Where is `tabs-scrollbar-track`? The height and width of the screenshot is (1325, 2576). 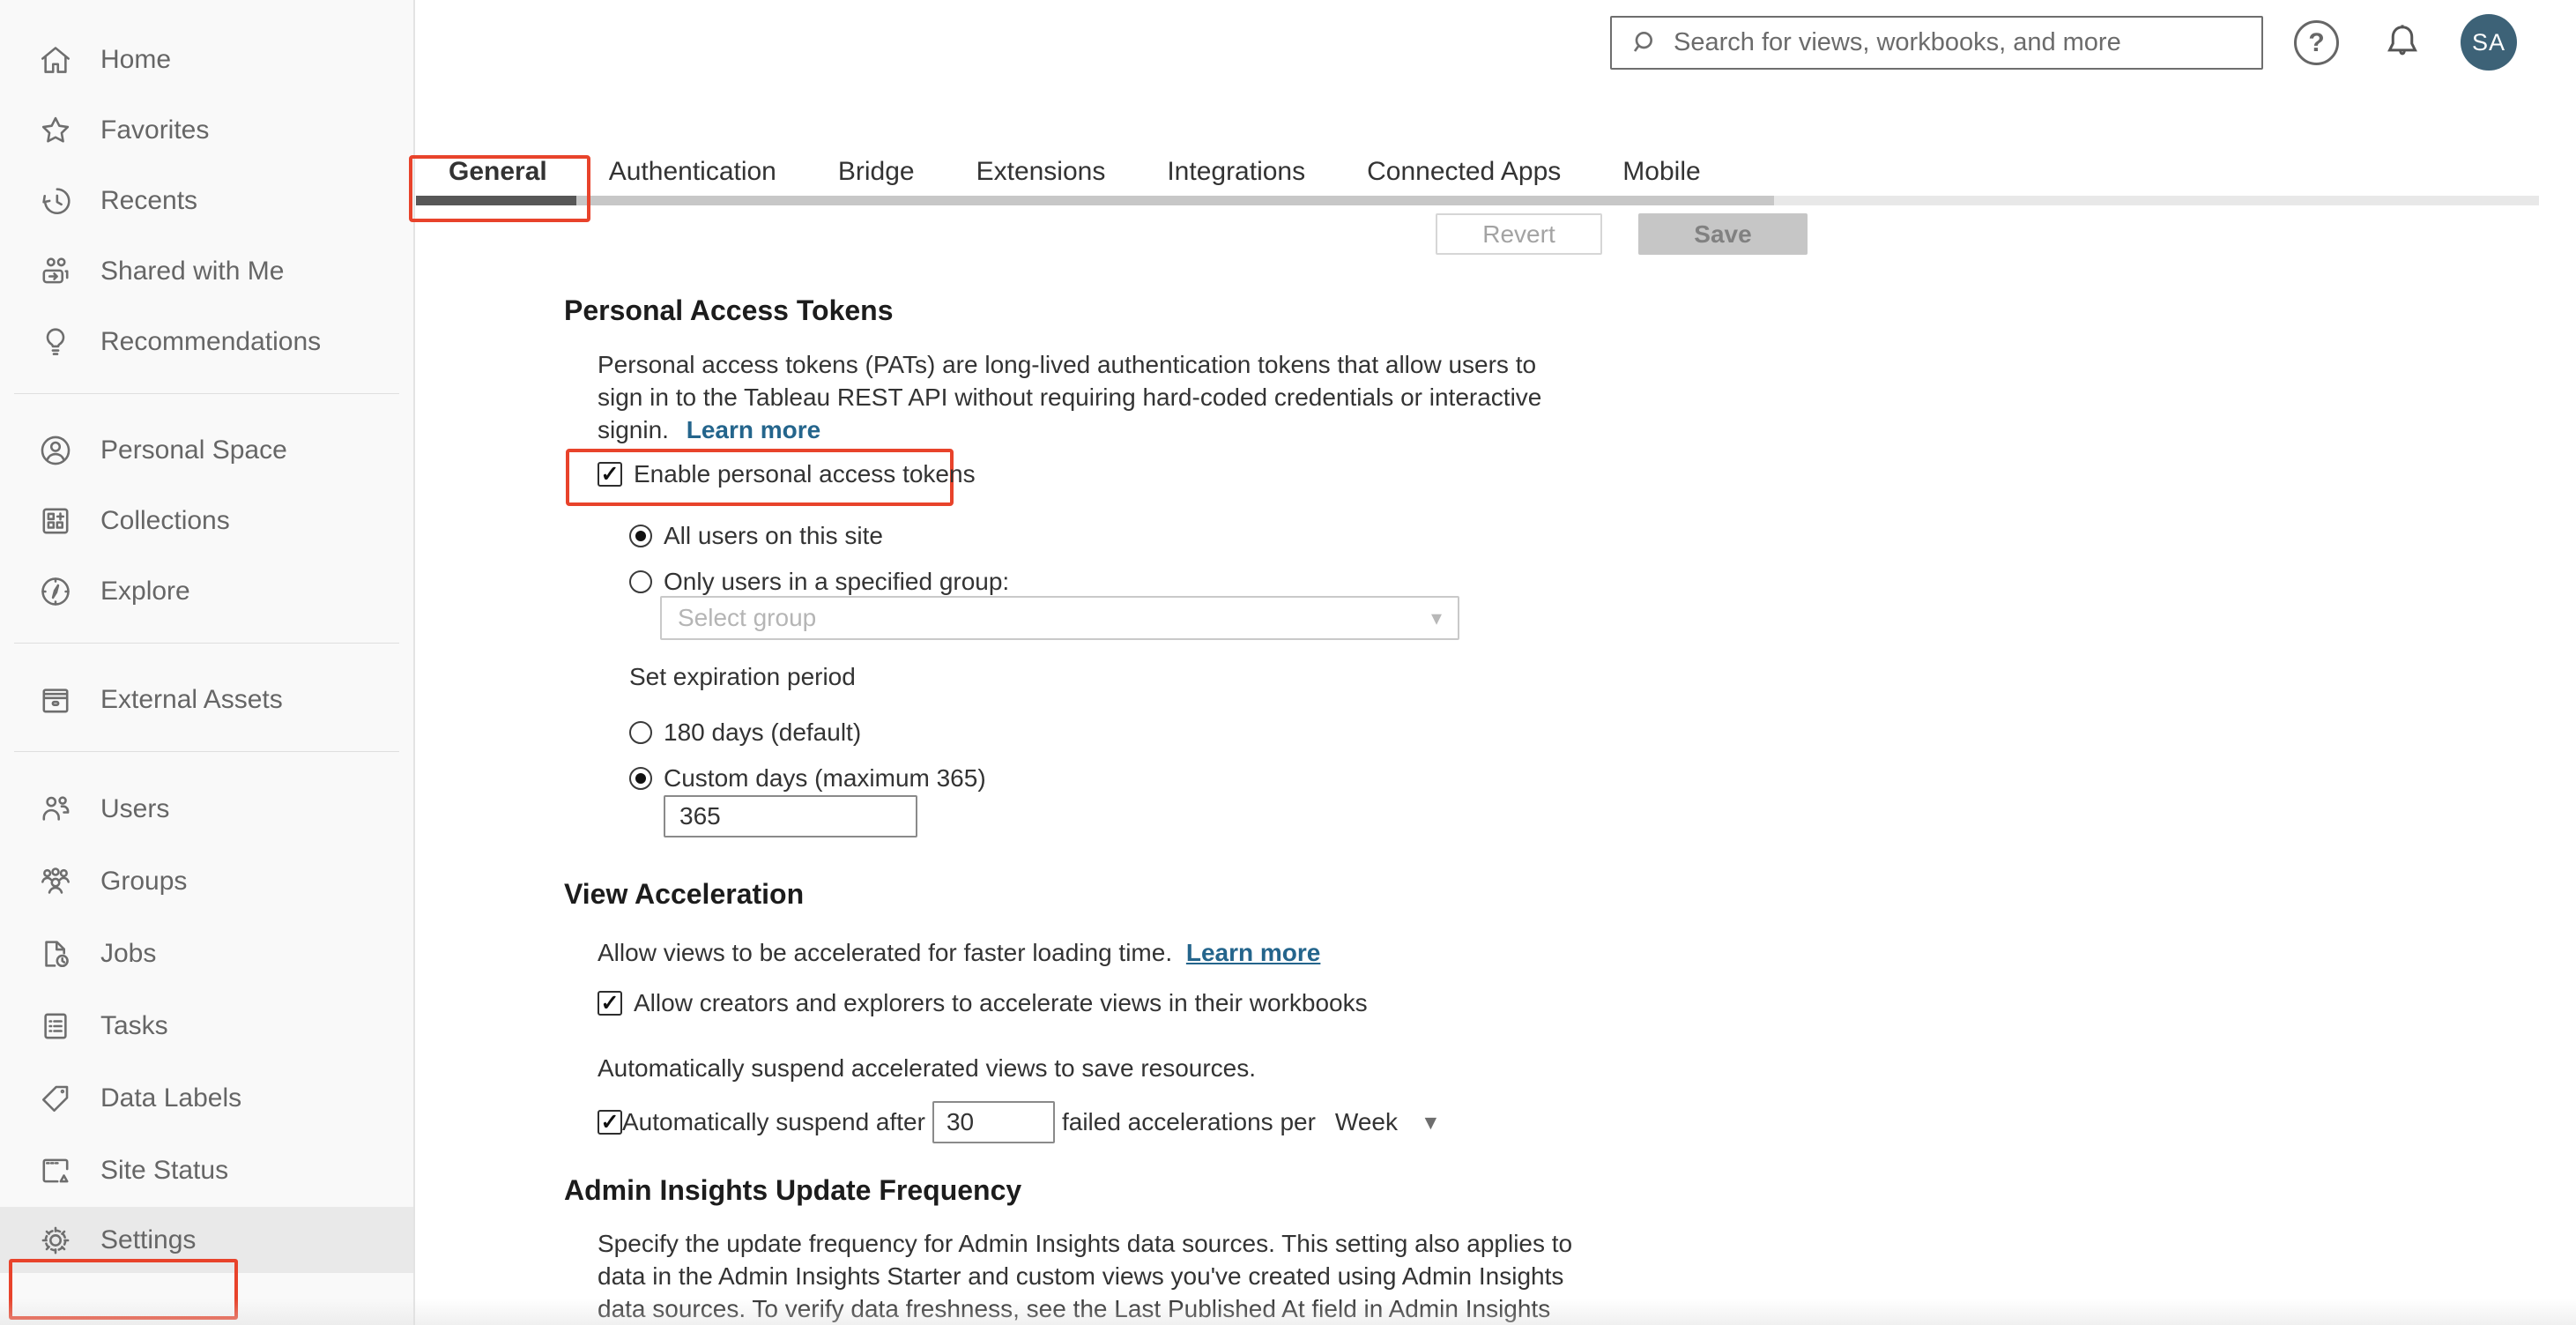
tabs-scrollbar-track is located at coordinates (1477, 200).